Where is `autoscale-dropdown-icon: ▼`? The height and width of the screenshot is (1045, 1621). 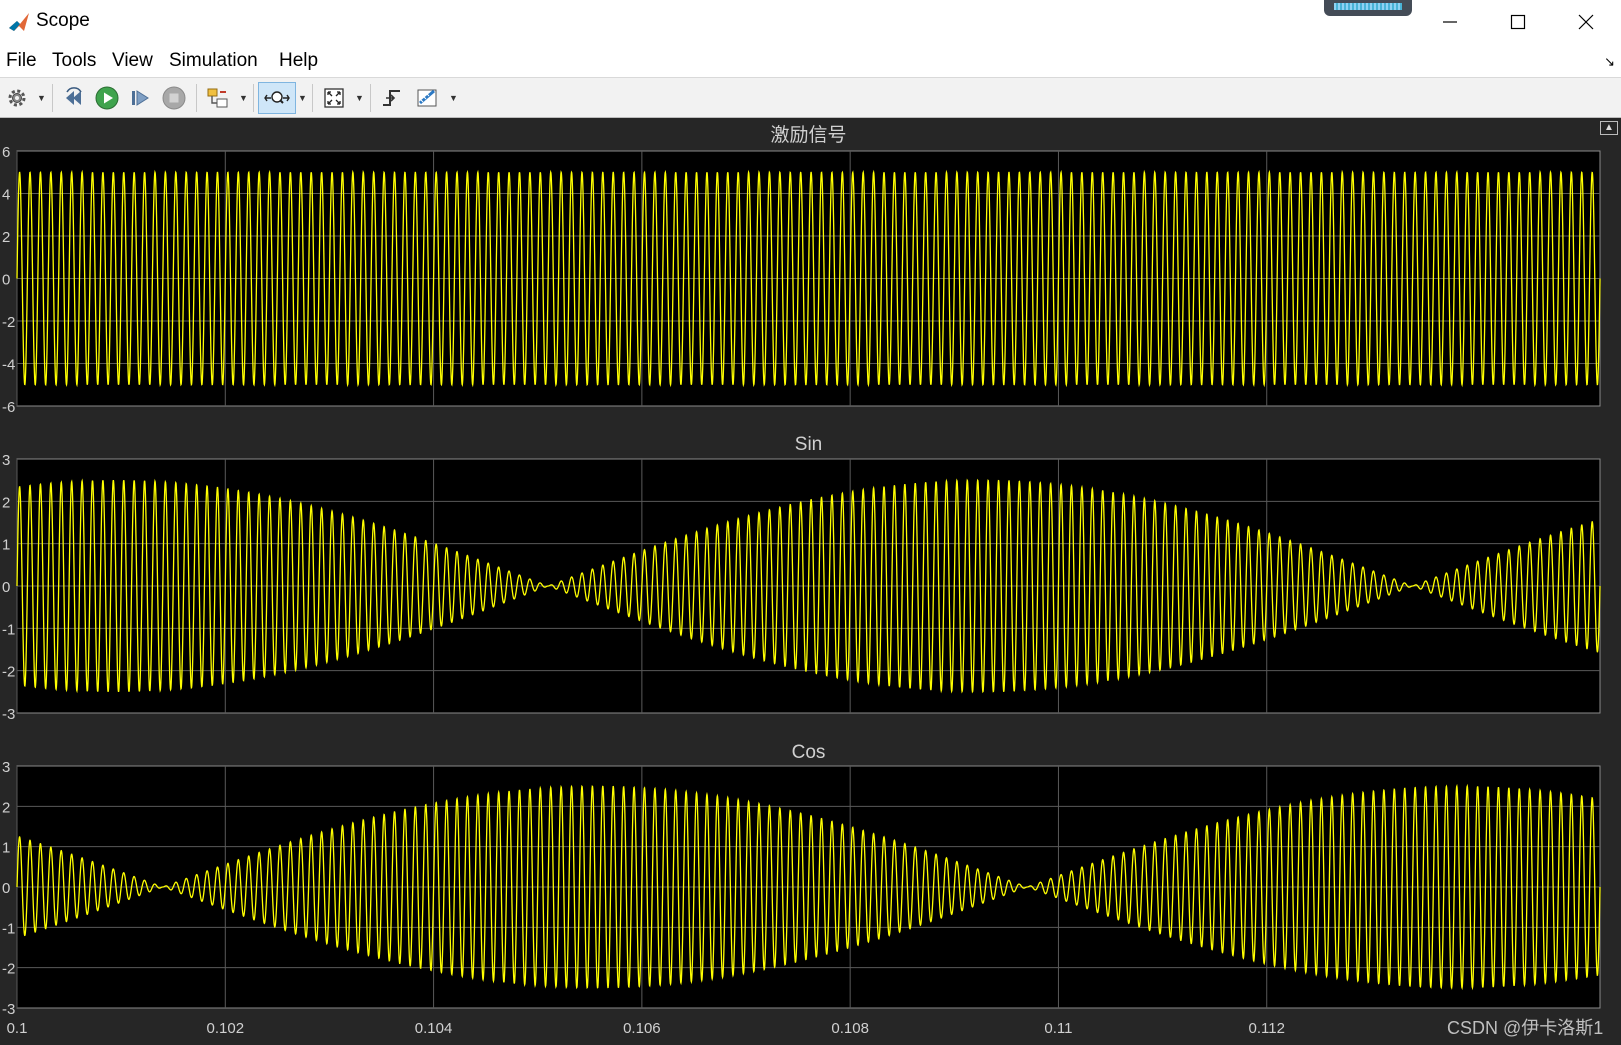
autoscale-dropdown-icon: ▼ is located at coordinates (359, 98).